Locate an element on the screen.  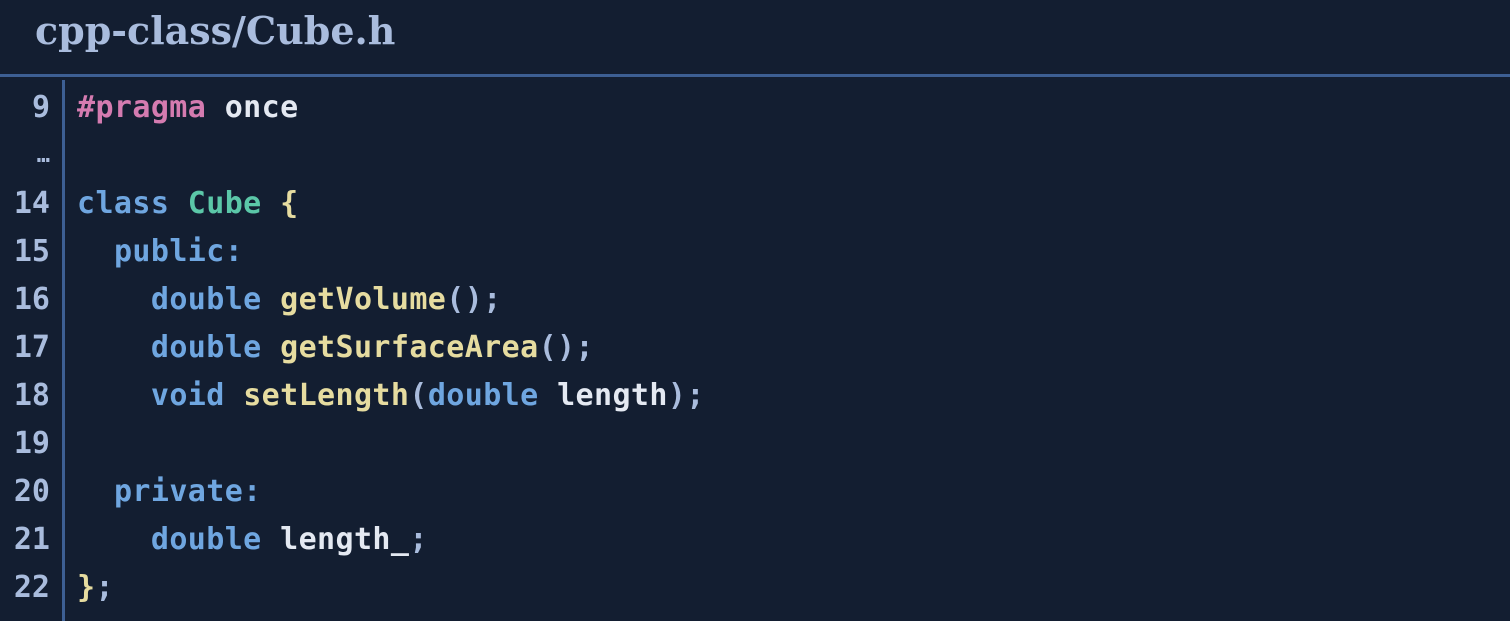
line-number: 19 is located at coordinates (31, 443).